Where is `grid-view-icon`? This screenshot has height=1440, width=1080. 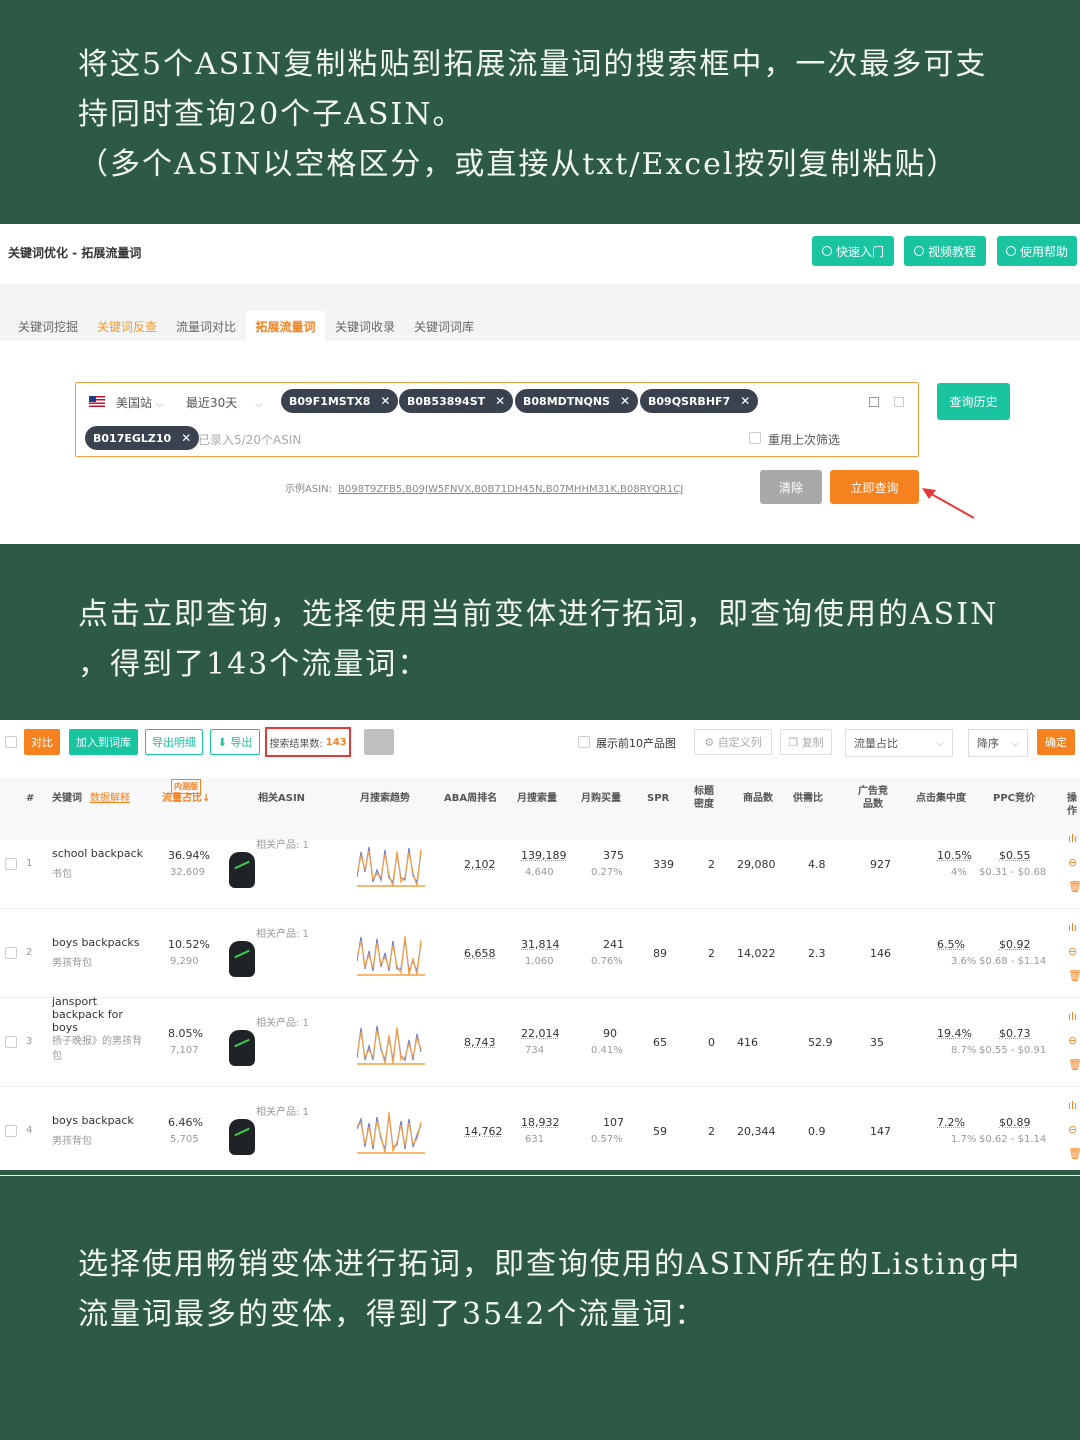
grid-view-icon is located at coordinates (874, 402).